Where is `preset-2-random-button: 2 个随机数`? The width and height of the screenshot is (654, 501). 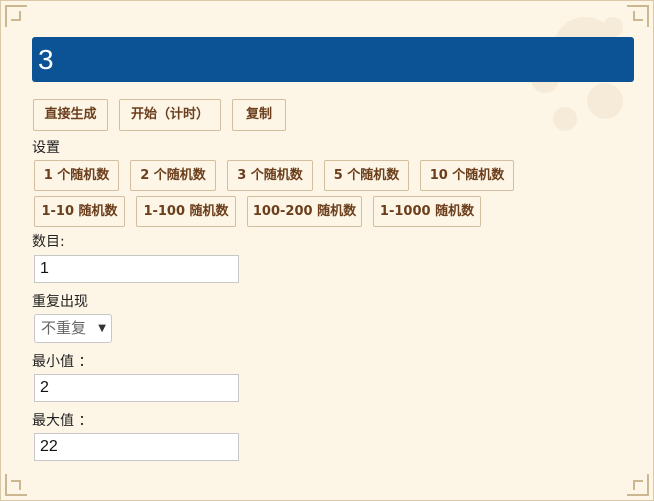
preset-2-random-button: 2 个随机数 is located at coordinates (173, 175).